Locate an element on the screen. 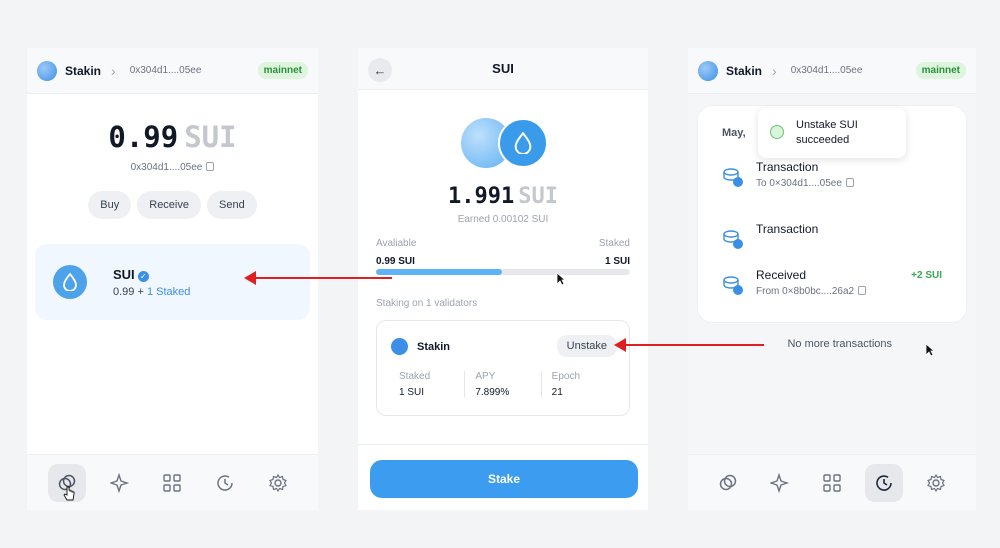 The width and height of the screenshot is (1000, 548). divider is located at coordinates (503, 444).